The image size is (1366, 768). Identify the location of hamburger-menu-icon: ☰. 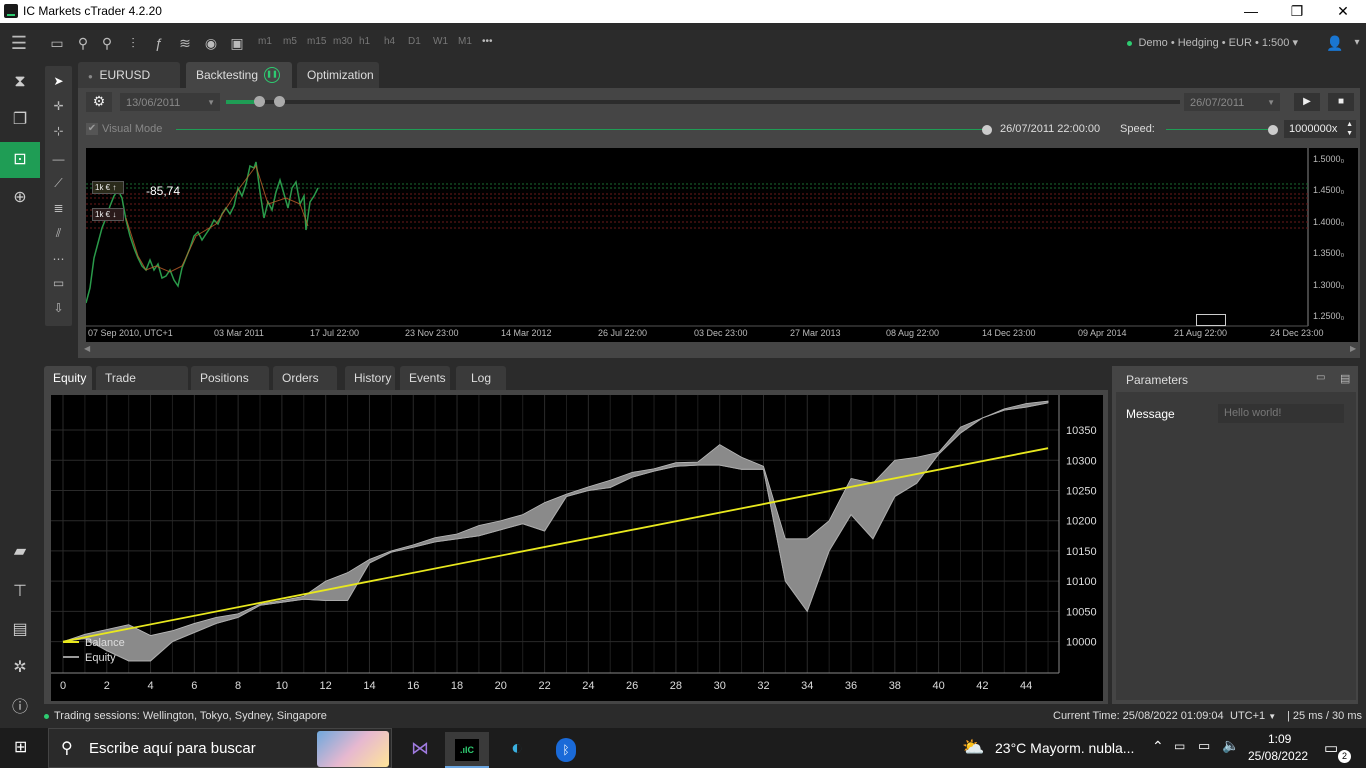
(19, 43).